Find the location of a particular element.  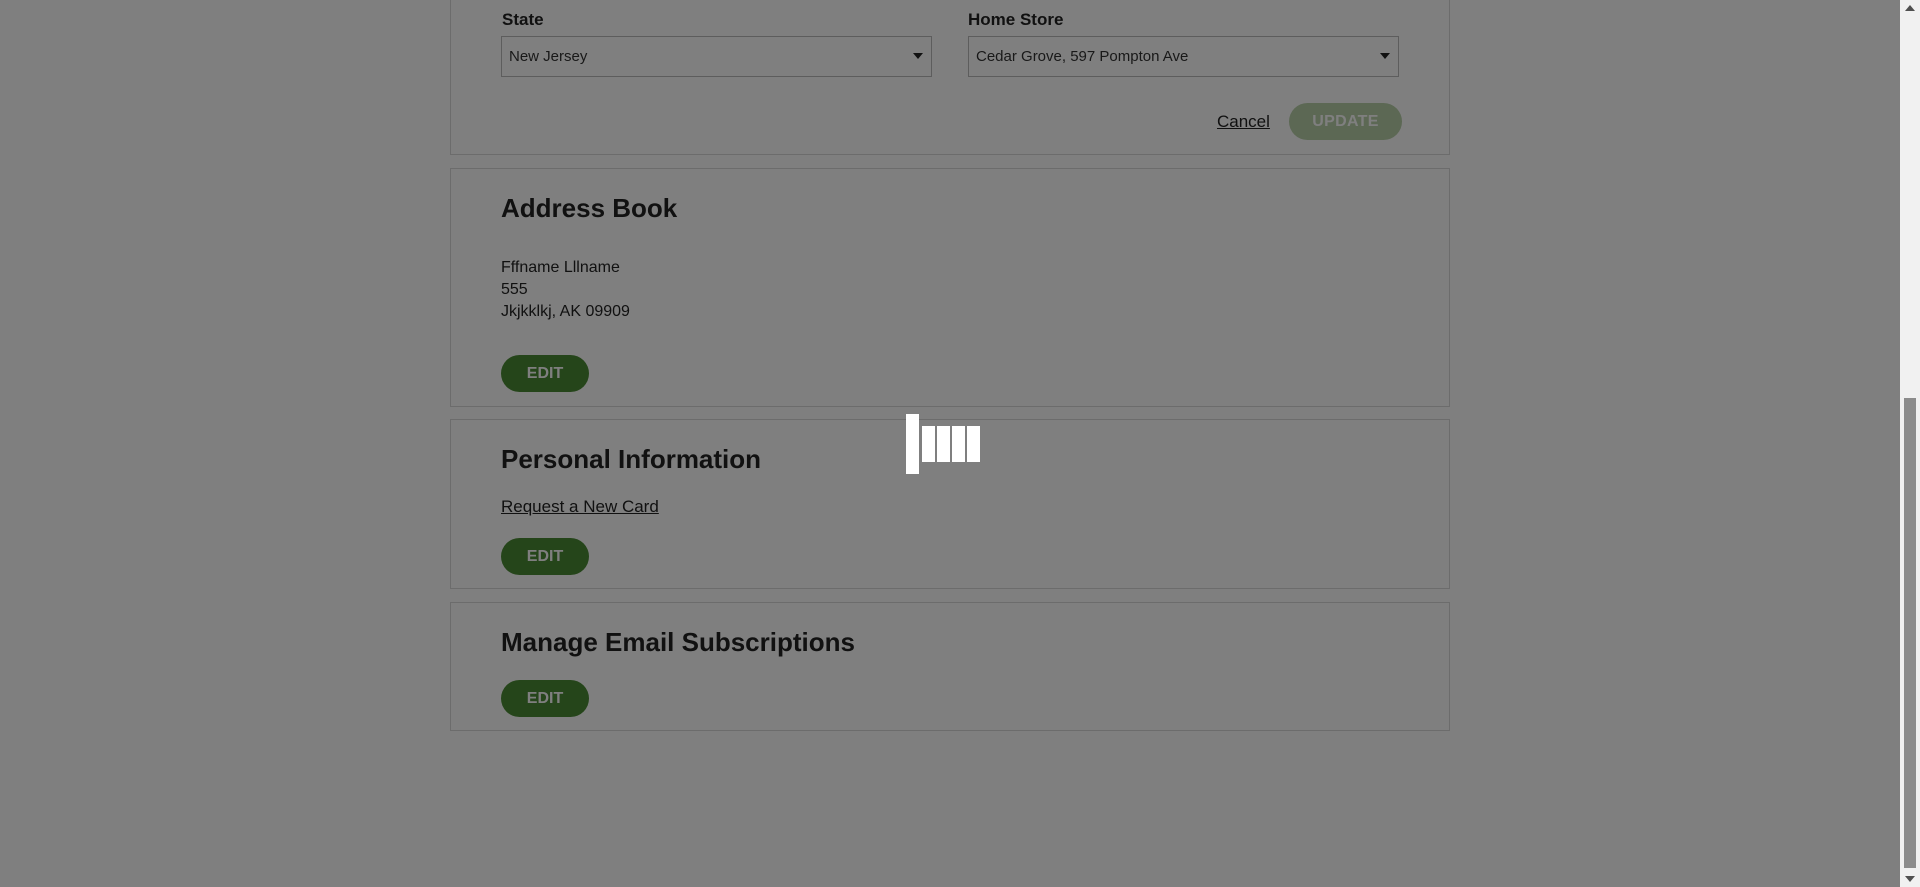

scroll-down-icon is located at coordinates (1910, 879).